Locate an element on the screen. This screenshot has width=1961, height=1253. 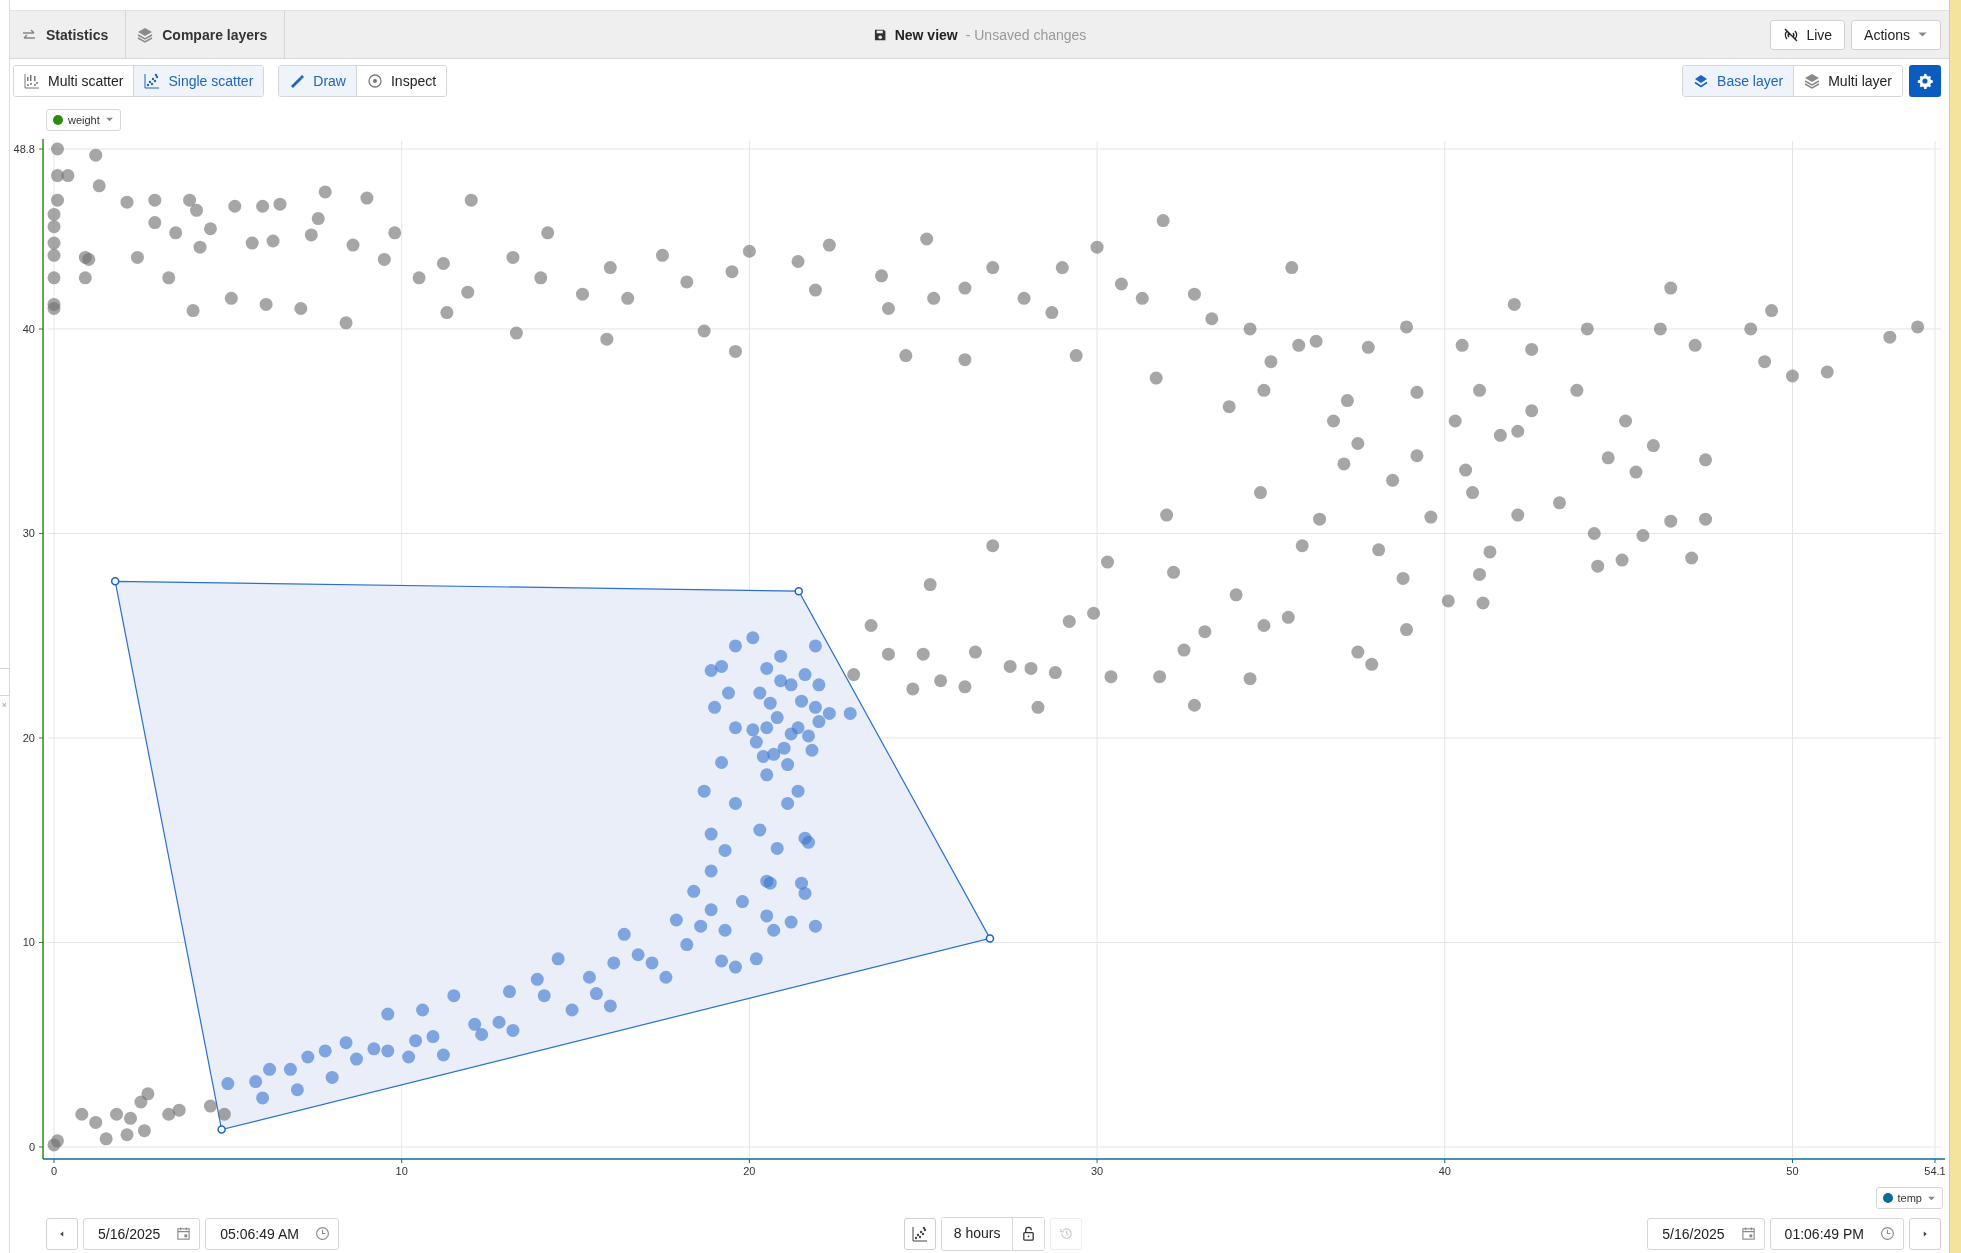
view-mode-toggle: Multi scatter is located at coordinates (74, 81).